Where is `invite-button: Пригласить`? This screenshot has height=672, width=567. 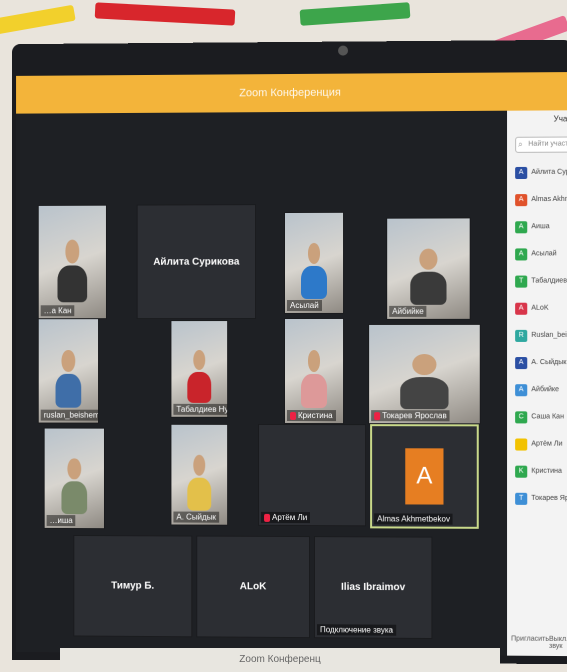
invite-button: Пригласить is located at coordinates (530, 643).